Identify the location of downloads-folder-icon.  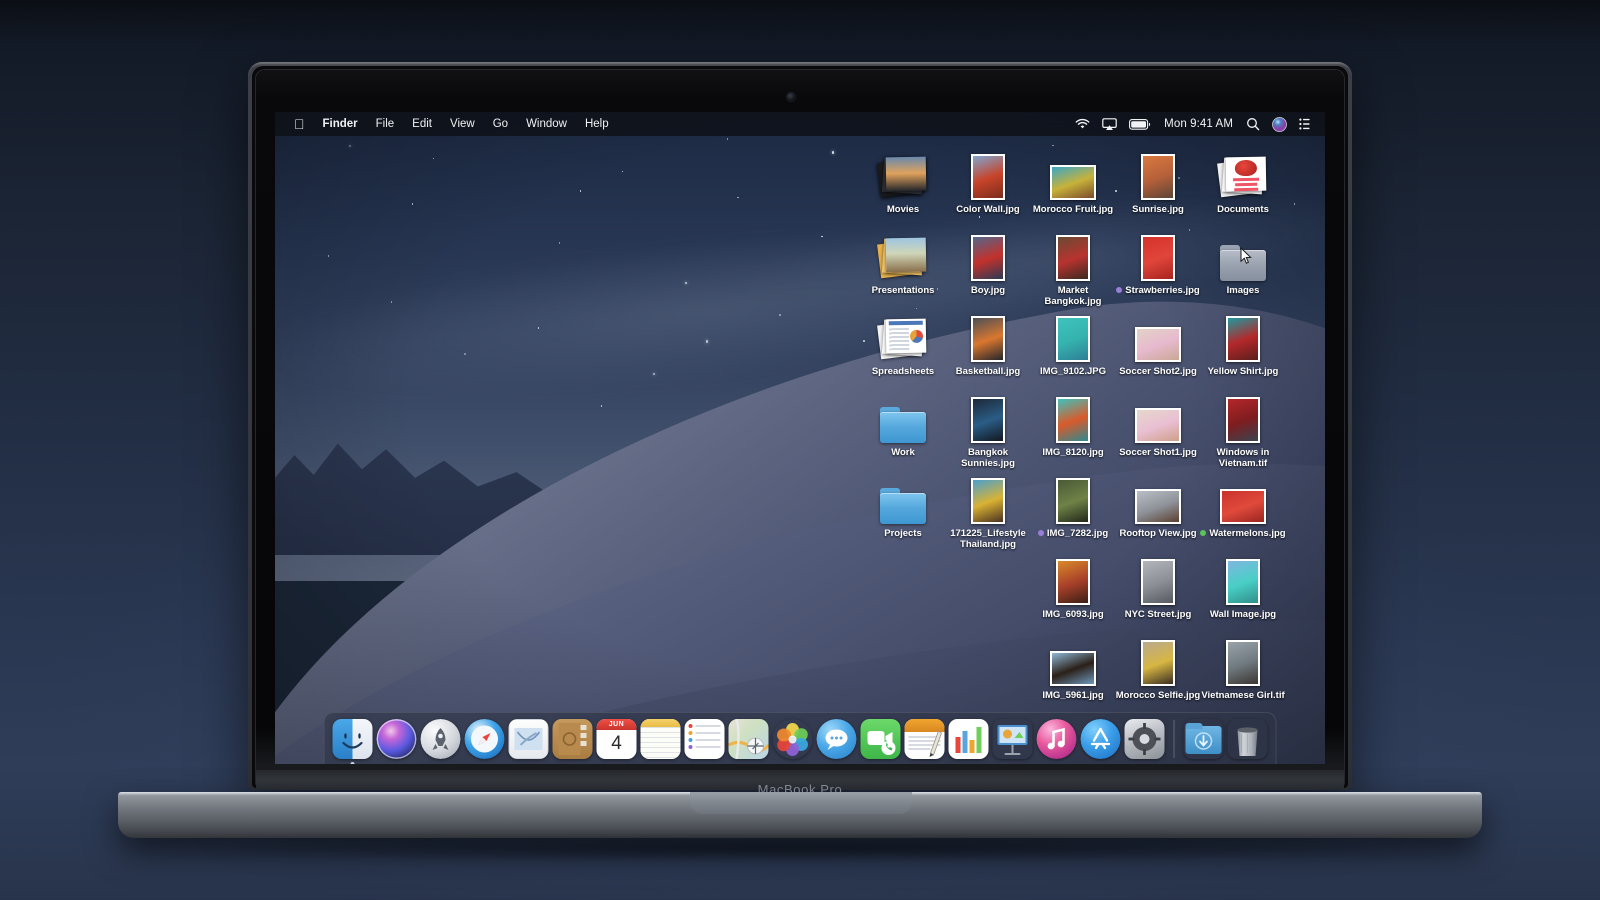
(1204, 739).